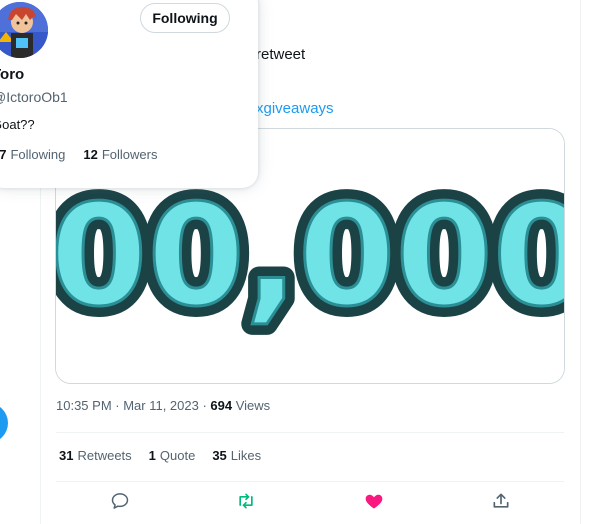  What do you see at coordinates (236, 455) in the screenshot?
I see `likes-stat: 35 Likes` at bounding box center [236, 455].